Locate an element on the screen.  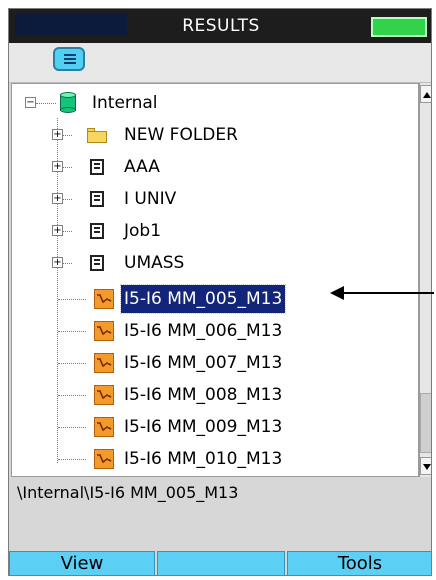
battery-icon is located at coordinates (399, 27).